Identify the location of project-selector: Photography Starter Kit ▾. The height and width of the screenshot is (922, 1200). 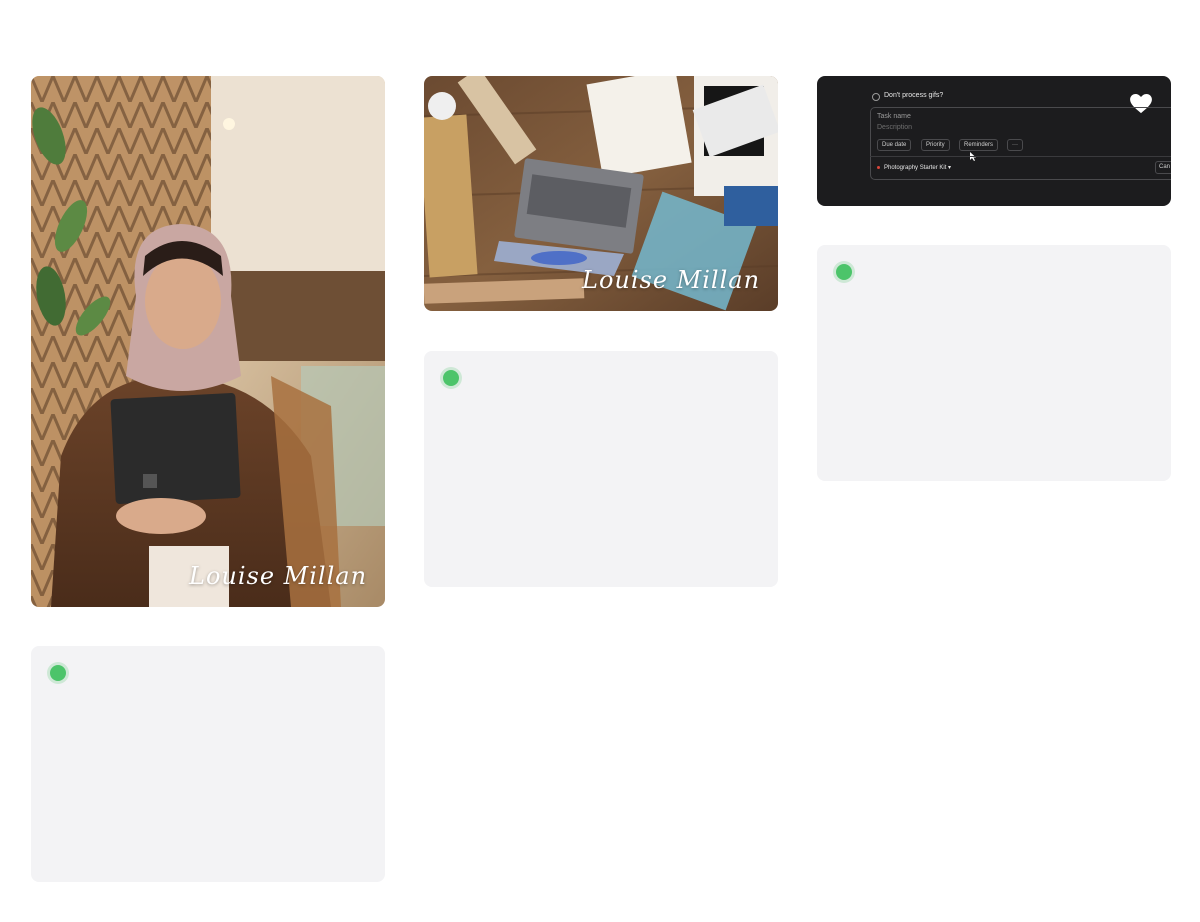
(914, 167).